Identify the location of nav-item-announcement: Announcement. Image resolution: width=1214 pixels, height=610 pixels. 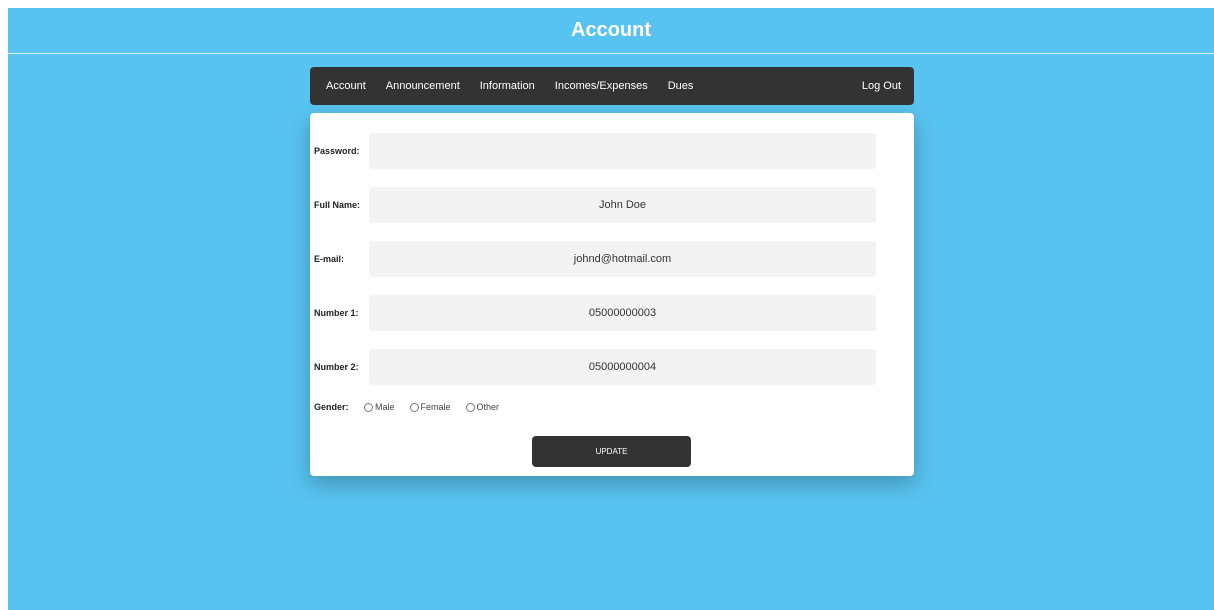
(423, 86).